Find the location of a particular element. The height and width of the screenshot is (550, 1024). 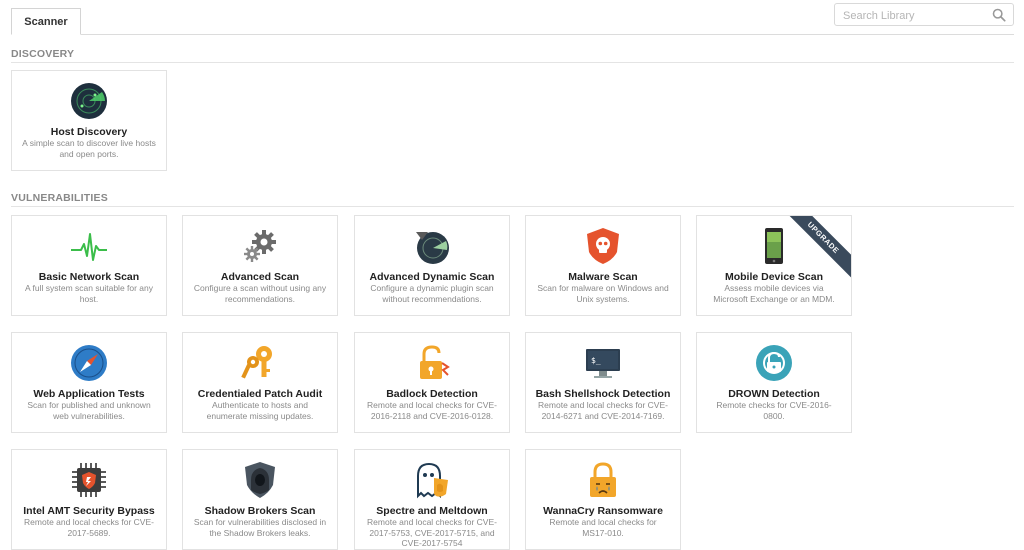

card-title: Badlock Detection is located at coordinates (432, 394).